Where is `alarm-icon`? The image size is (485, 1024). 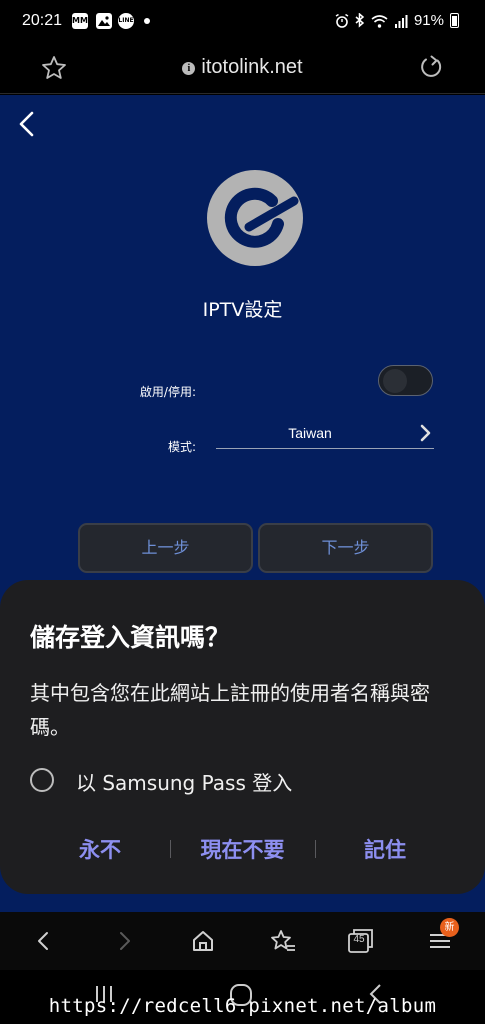
alarm-icon is located at coordinates (342, 20).